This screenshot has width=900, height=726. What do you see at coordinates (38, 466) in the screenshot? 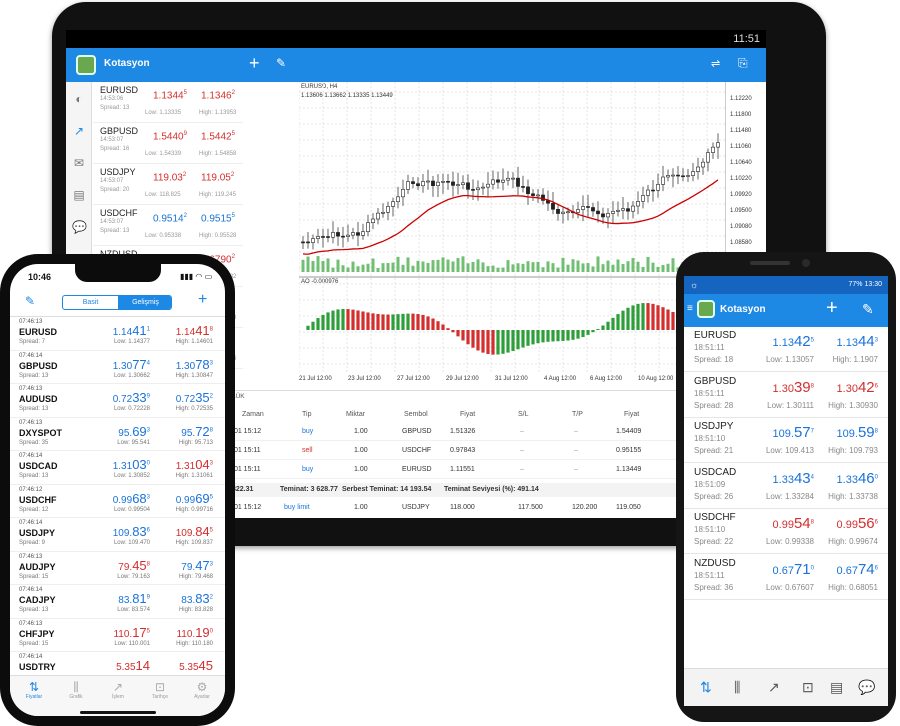
I see `quote-symbol: USDCAD` at bounding box center [38, 466].